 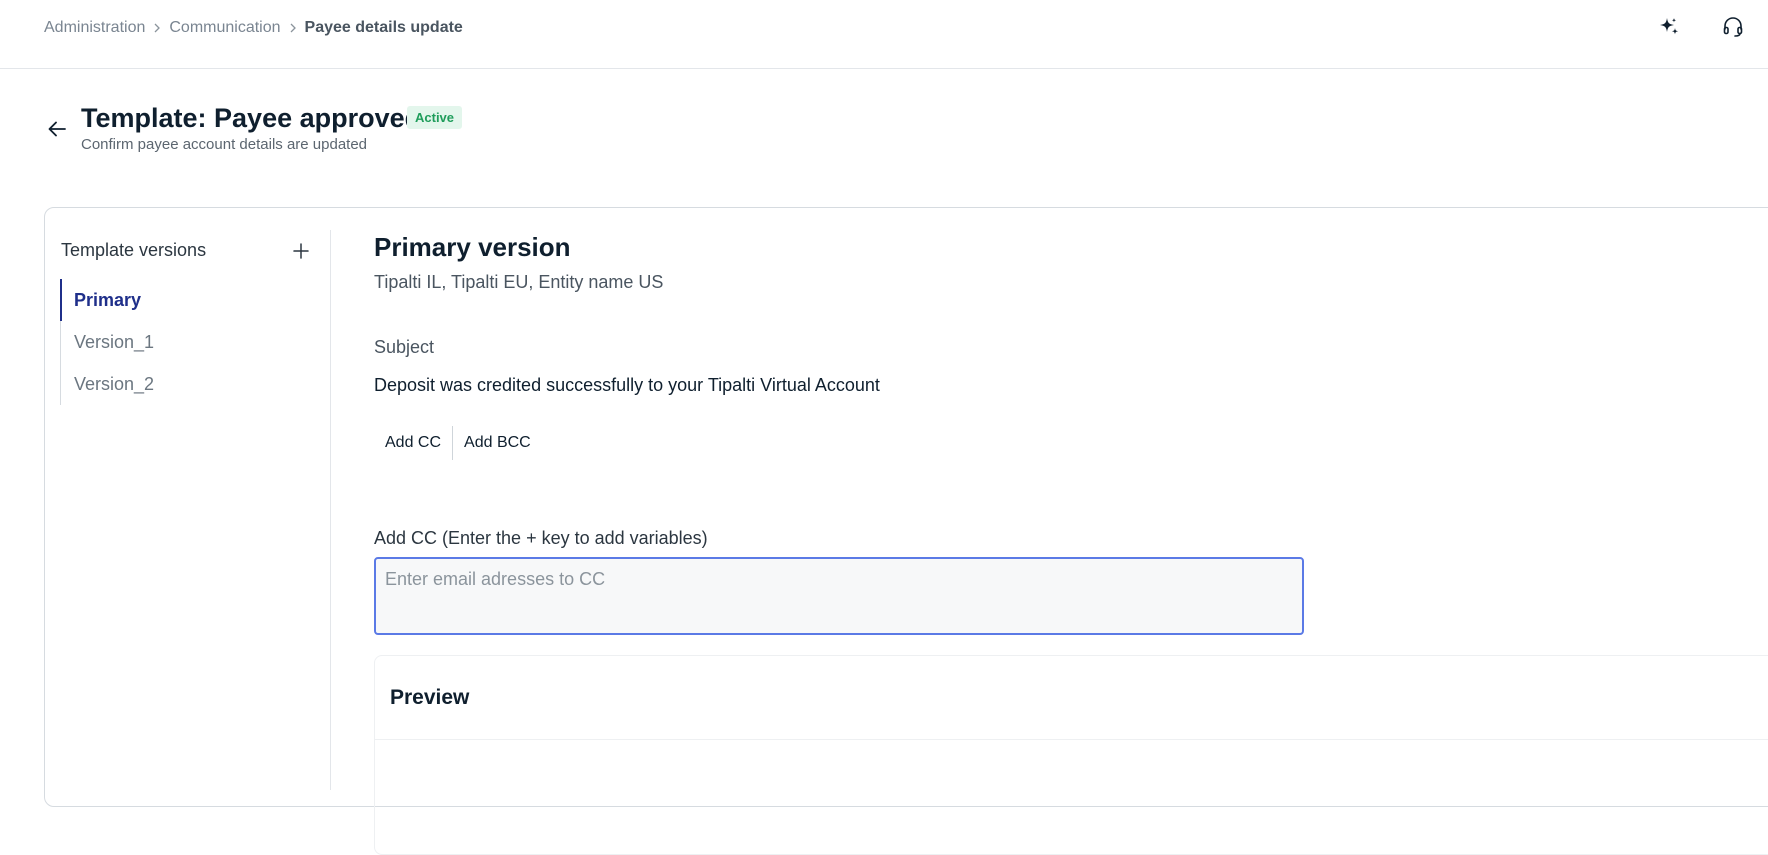 I want to click on version-item-version-1: Version_1, so click(x=188, y=342).